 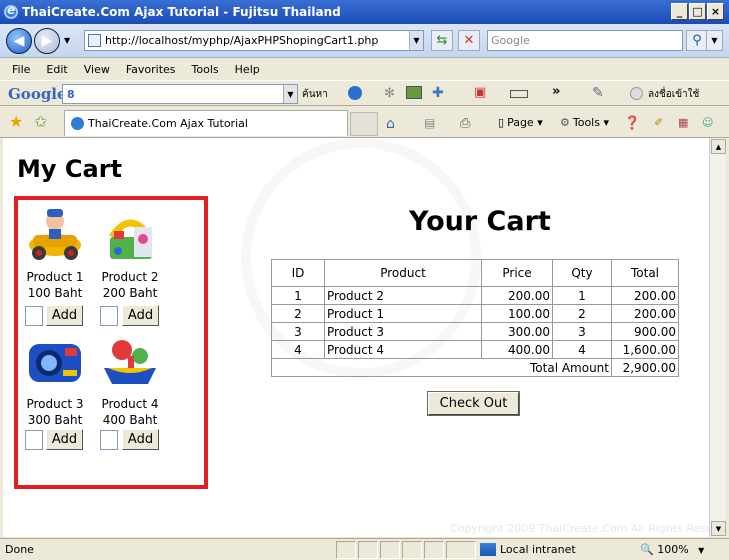 What do you see at coordinates (151, 69) in the screenshot?
I see `menu-favorites: Favorites` at bounding box center [151, 69].